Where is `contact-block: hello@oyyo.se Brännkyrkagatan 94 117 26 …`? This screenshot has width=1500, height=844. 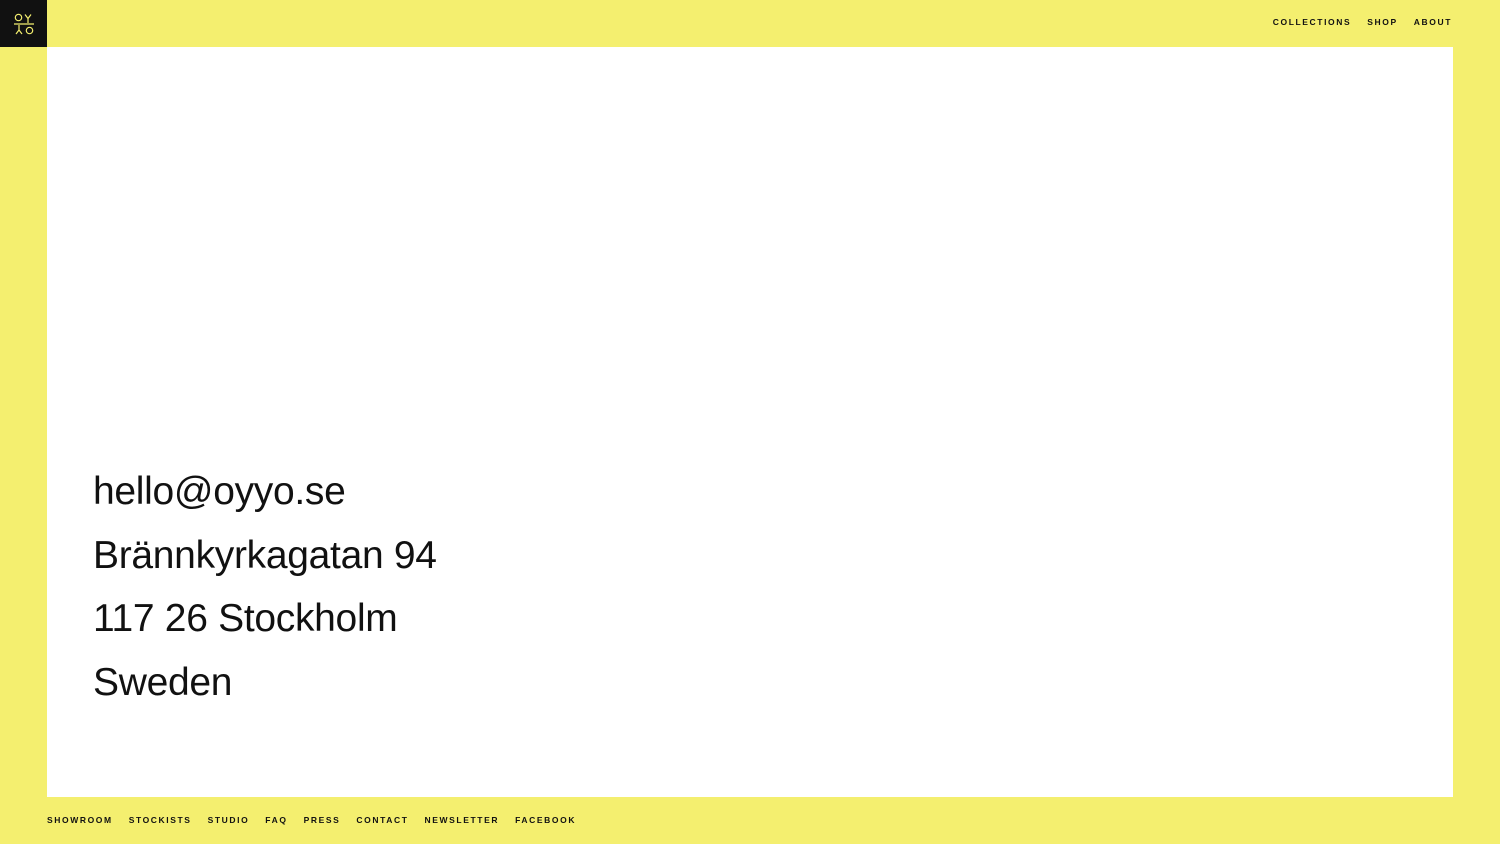
contact-block: hello@oyyo.se Brännkyrkagatan 94 117 26 … is located at coordinates (265, 587).